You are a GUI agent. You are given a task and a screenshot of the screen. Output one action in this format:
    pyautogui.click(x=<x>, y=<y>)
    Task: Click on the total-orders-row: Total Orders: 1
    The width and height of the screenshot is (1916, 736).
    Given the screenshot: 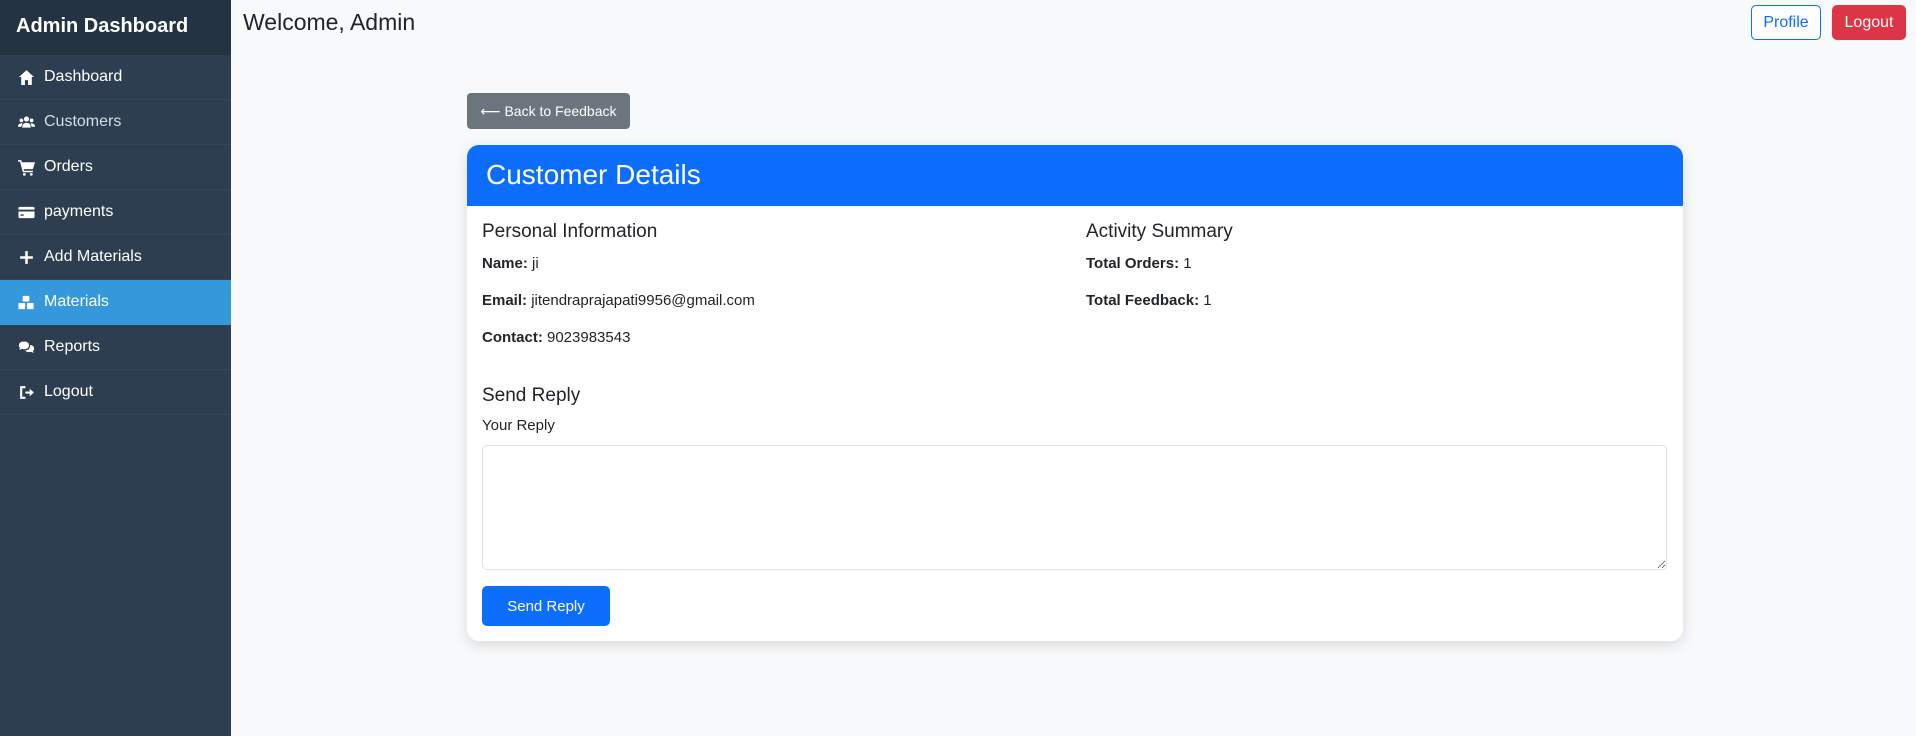 What is the action you would take?
    pyautogui.click(x=1159, y=264)
    